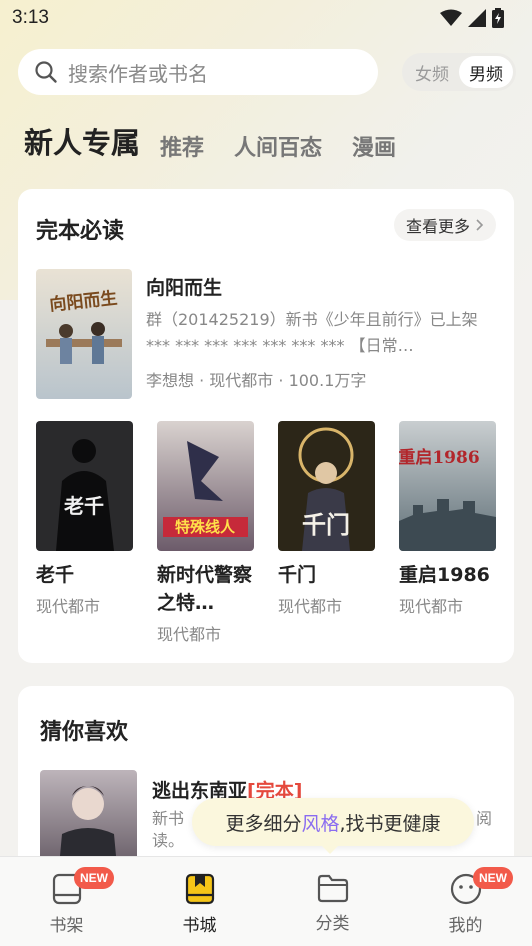 The width and height of the screenshot is (532, 946). I want to click on tab-new-user: 新人专属, so click(82, 141).